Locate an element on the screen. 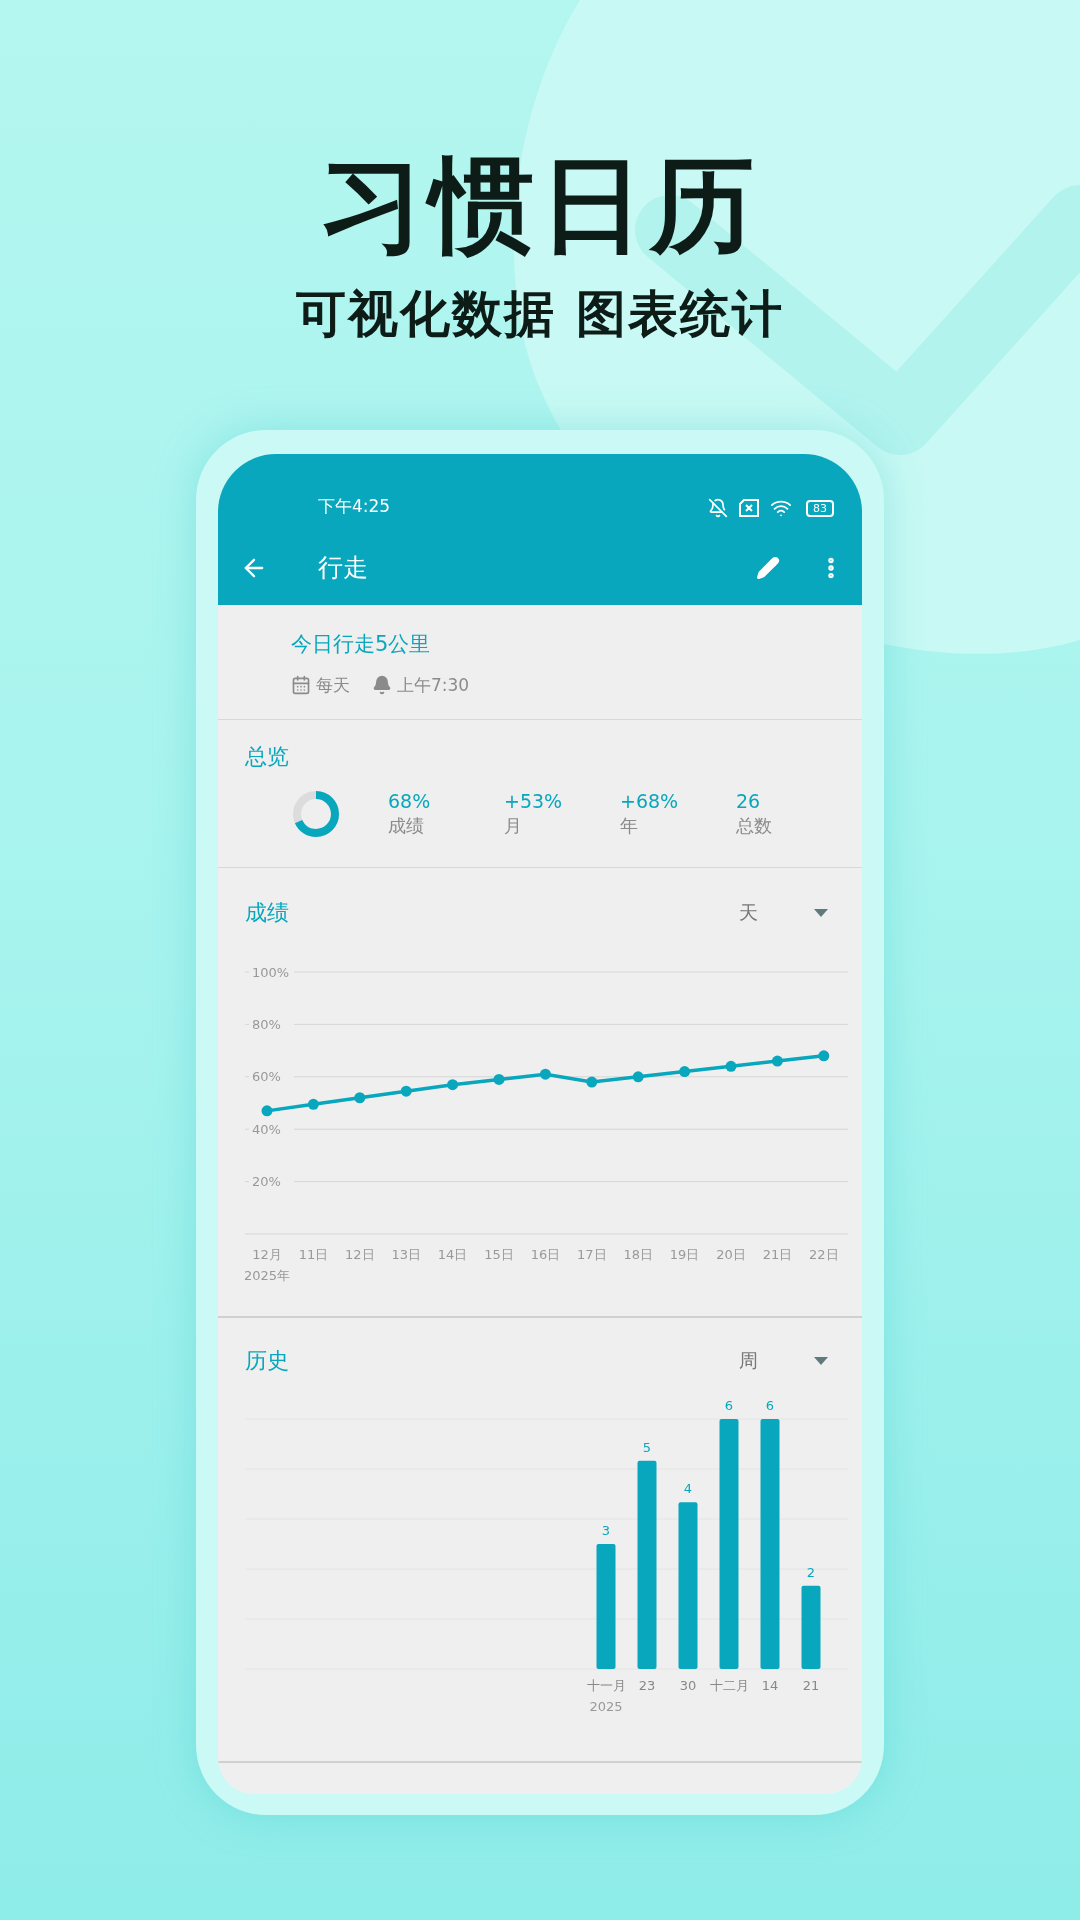  stat-value: +53% is located at coordinates (534, 801).